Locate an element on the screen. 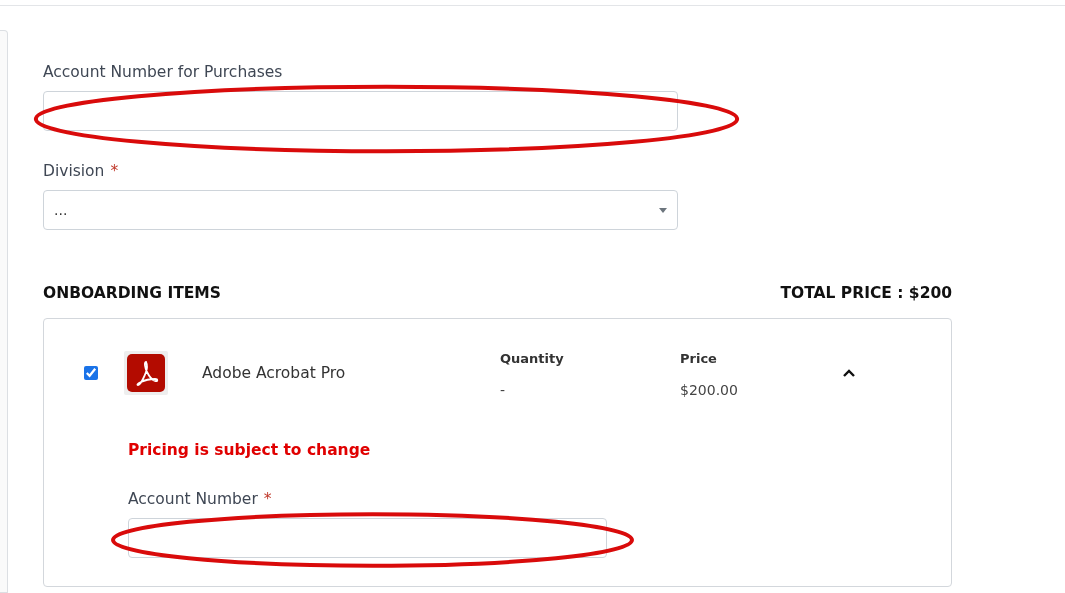 The width and height of the screenshot is (1065, 593). item-checkbox is located at coordinates (91, 372).